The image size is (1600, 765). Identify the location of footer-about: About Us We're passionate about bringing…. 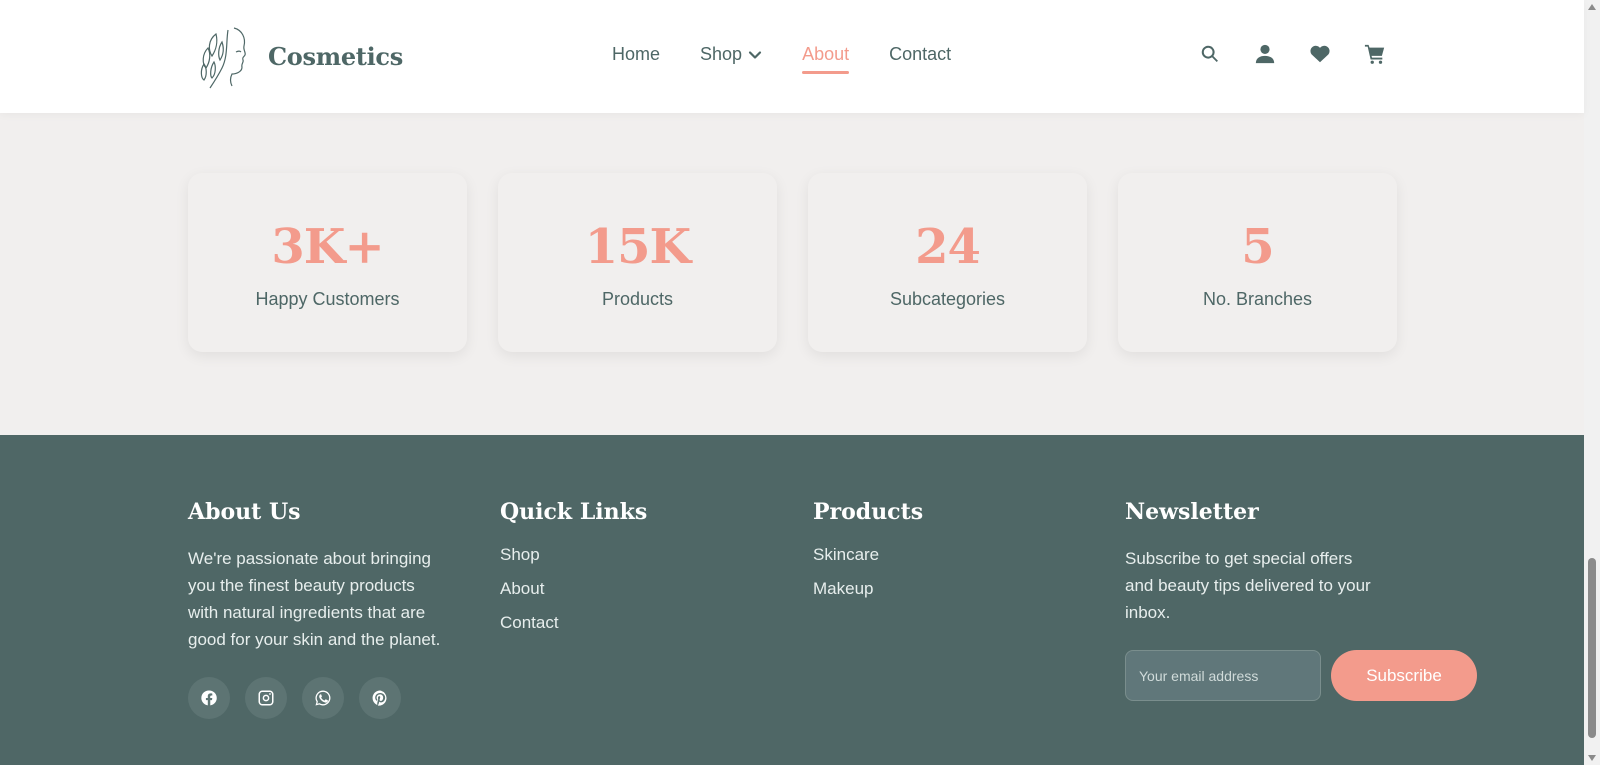
(318, 609).